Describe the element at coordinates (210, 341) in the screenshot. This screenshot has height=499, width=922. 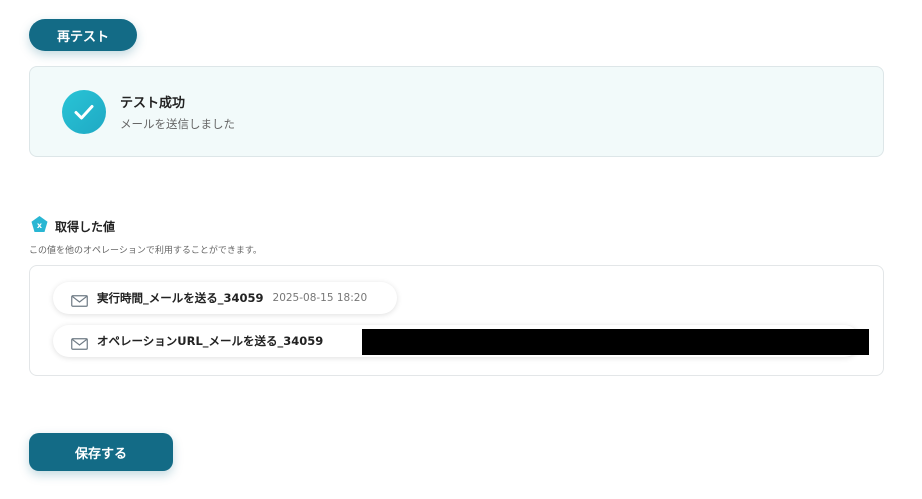
I see `value-chip-label: オペレーションURL_メールを送る_34059` at that location.